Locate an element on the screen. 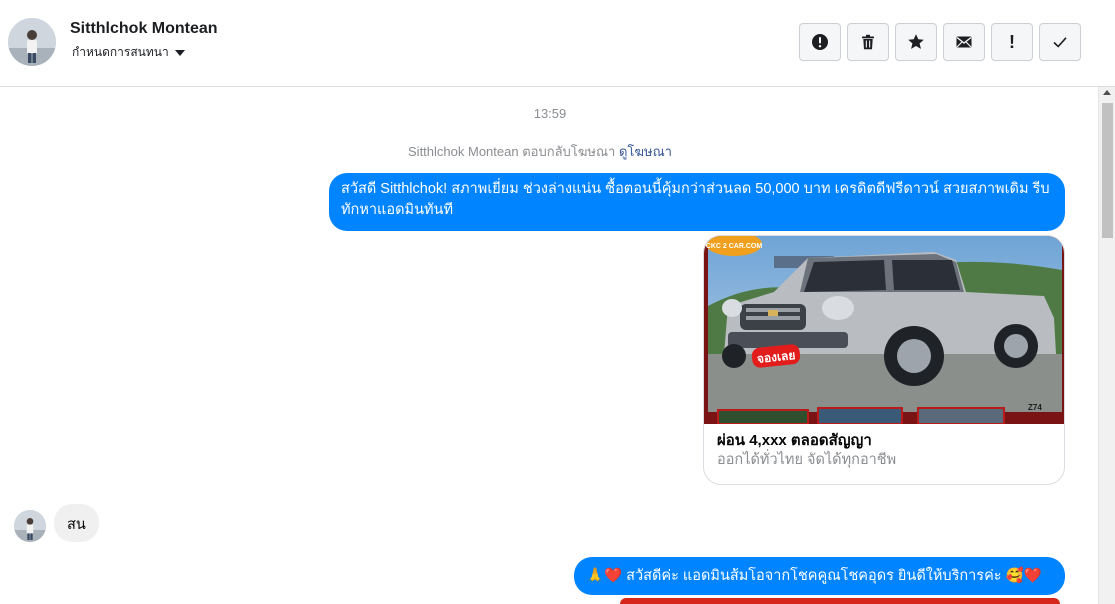 The width and height of the screenshot is (1115, 604). ad-card-subtitle: ออกได้ทั่วไทย จัดได้ทุกอาชีพ is located at coordinates (807, 460).